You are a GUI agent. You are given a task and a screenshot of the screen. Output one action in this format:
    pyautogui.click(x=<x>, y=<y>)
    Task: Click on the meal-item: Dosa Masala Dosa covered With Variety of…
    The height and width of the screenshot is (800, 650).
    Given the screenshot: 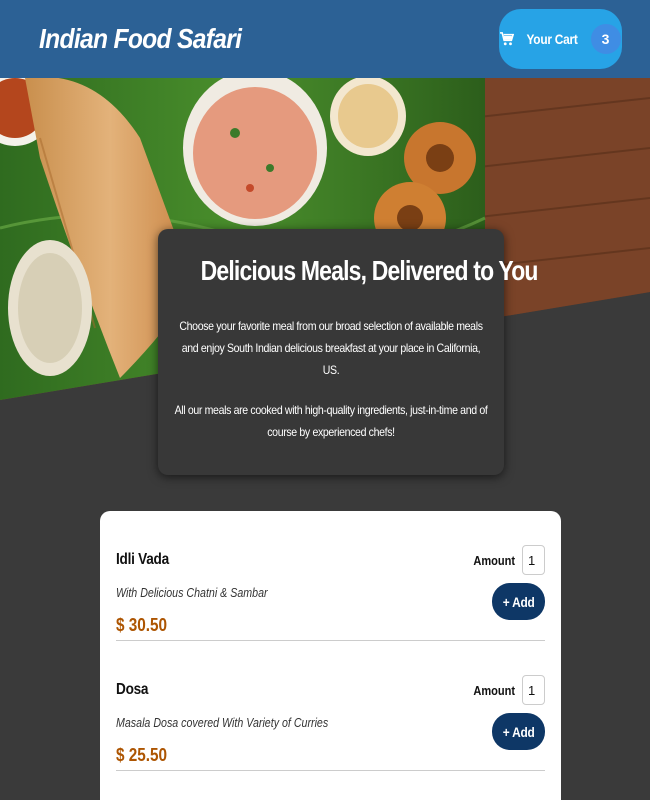 What is the action you would take?
    pyautogui.click(x=330, y=706)
    